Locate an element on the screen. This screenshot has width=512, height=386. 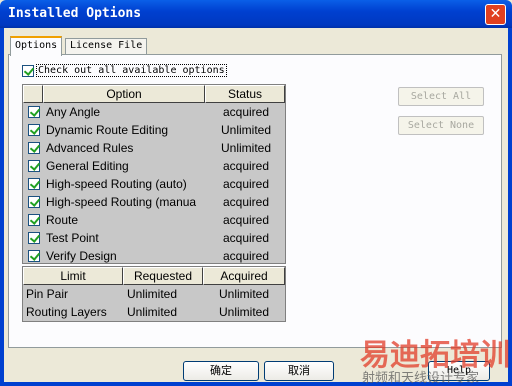
window-title: Installed Options is located at coordinates (75, 13).